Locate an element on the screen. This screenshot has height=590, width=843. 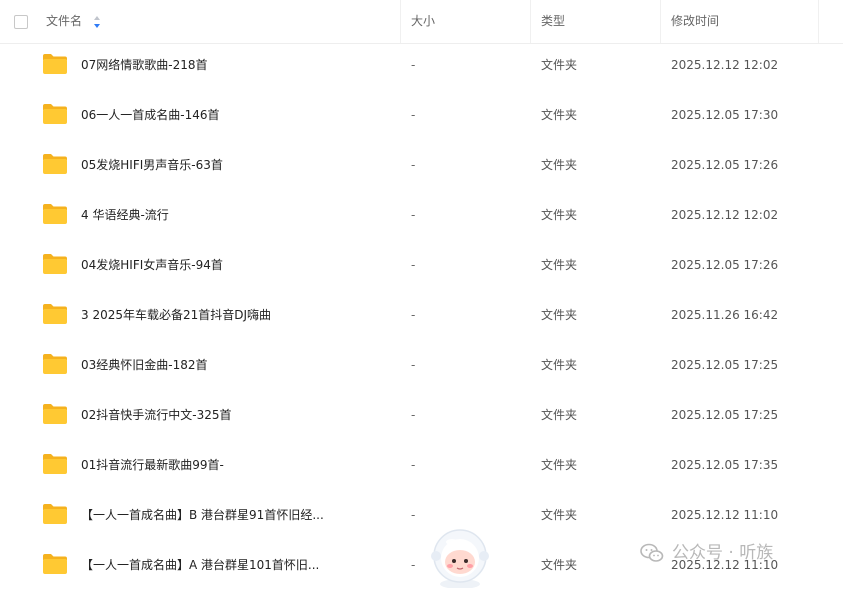
table-row: 03经典怀旧金曲-182首 - 文件夹 2025.12.05 17:25 is located at coordinates (421, 365).